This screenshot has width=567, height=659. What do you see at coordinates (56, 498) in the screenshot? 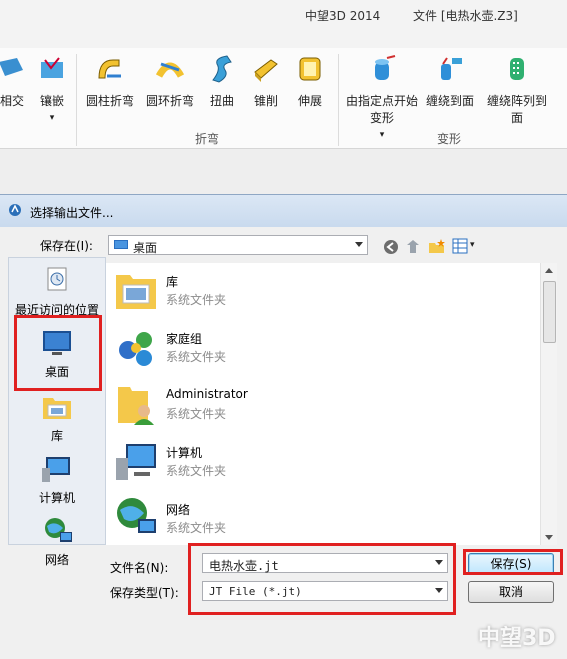
I see `place-computer-label: 计算机` at bounding box center [56, 498].